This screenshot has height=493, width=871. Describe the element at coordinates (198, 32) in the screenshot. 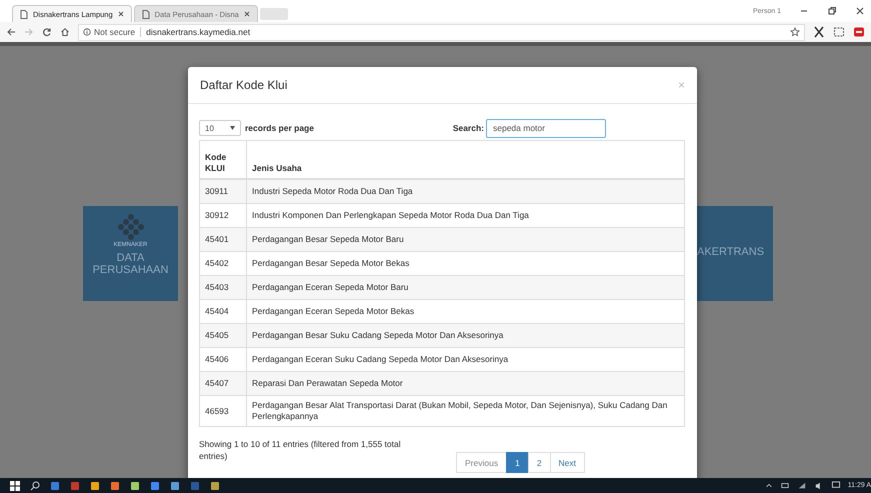

I see `url-text: disnakertrans.kaymedia.net` at that location.